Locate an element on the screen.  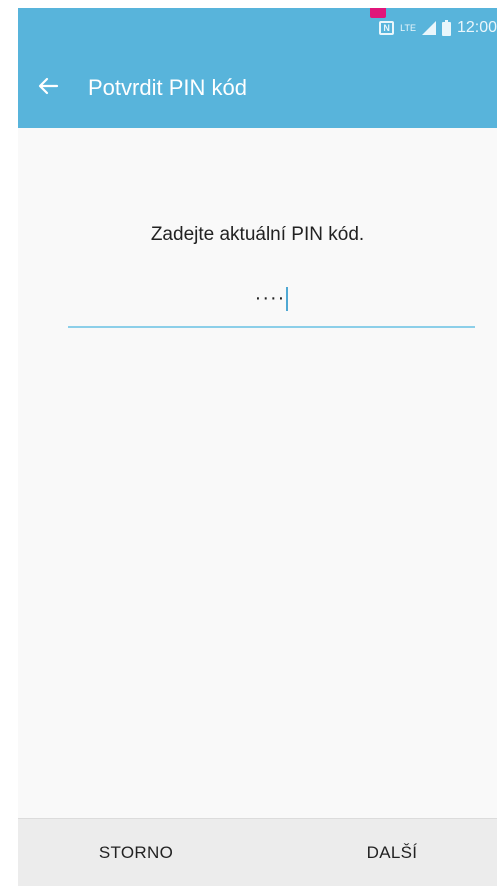
cancel-button: STORNO is located at coordinates (136, 852).